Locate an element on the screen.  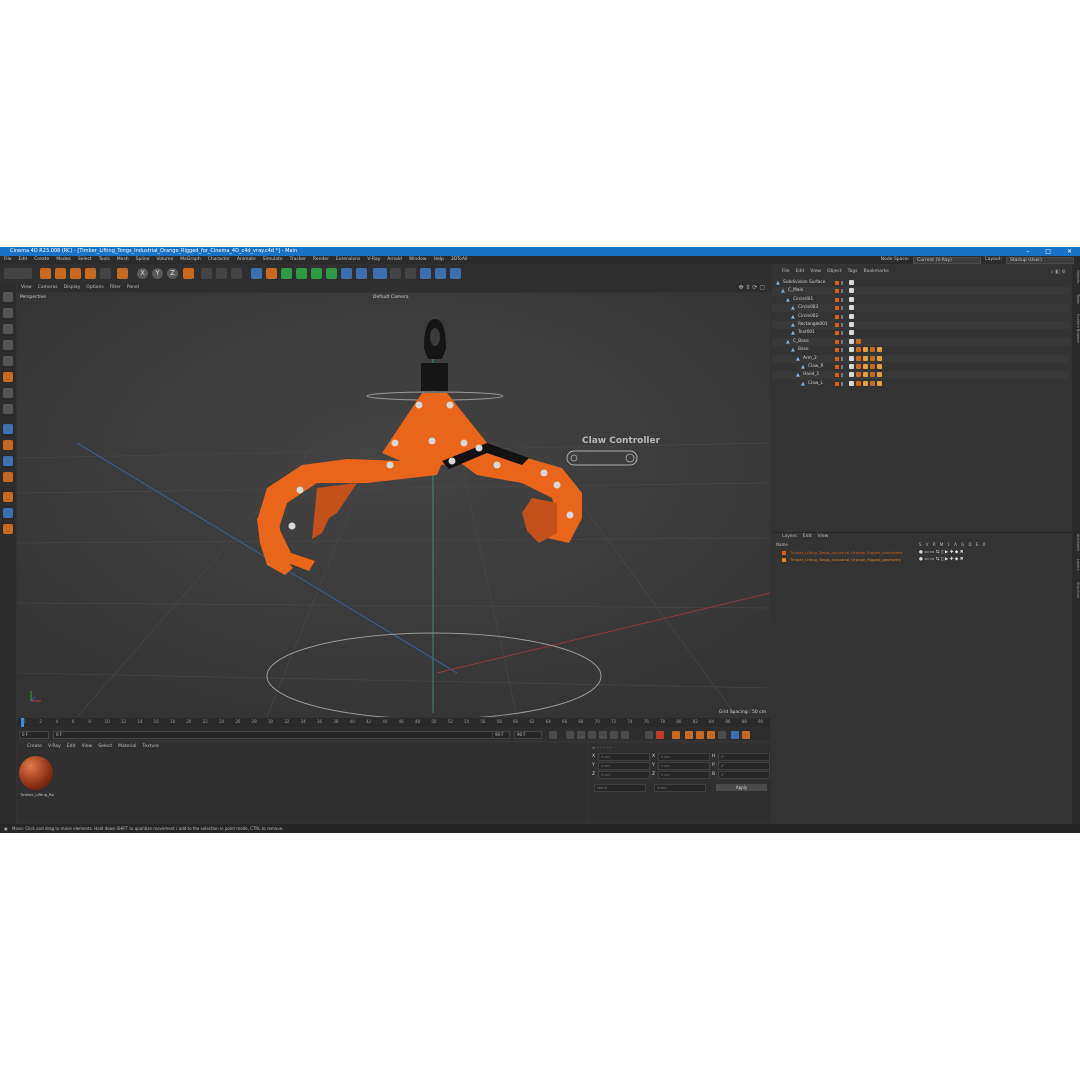
vray-ipr-icon is located at coordinates (455, 273).